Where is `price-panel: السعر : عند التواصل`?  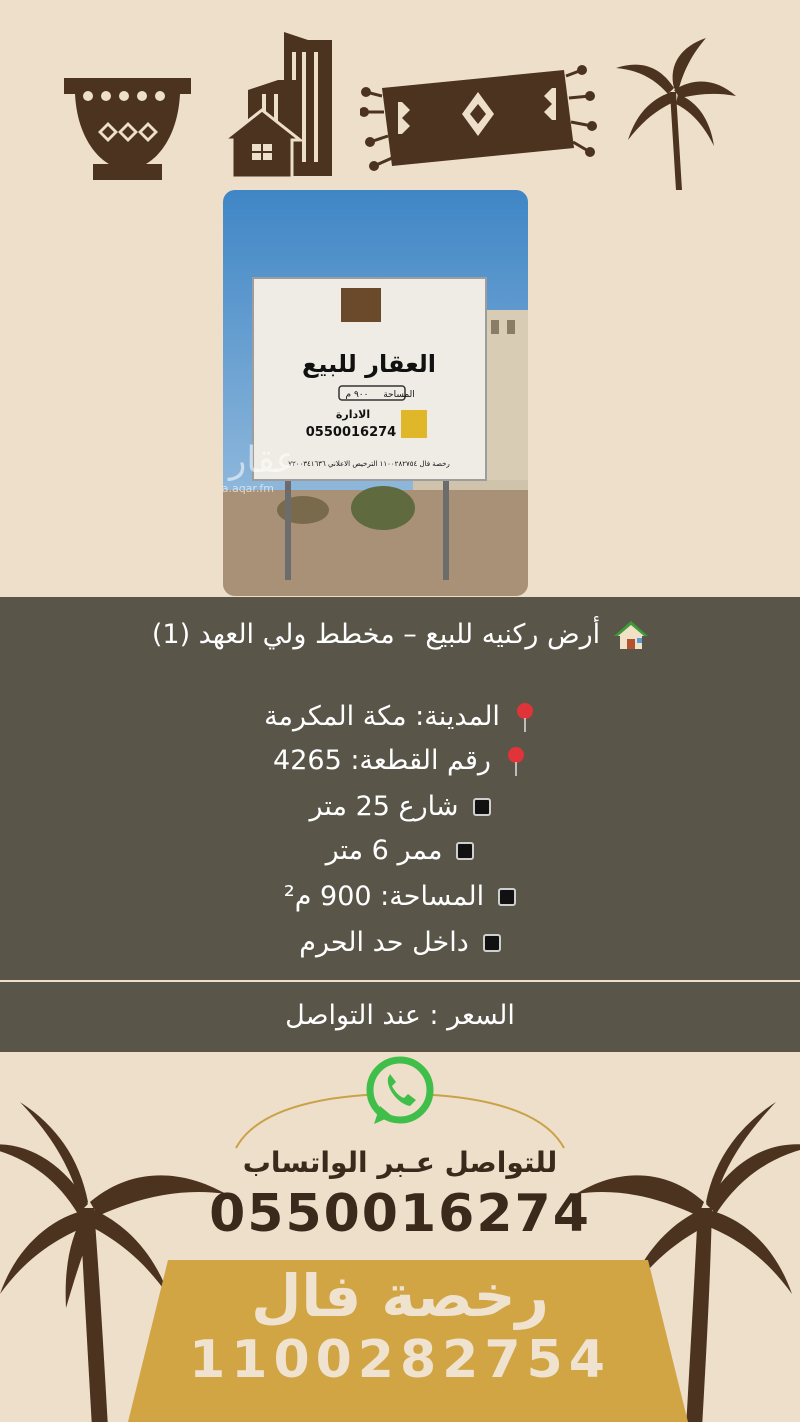 price-panel: السعر : عند التواصل is located at coordinates (400, 1017).